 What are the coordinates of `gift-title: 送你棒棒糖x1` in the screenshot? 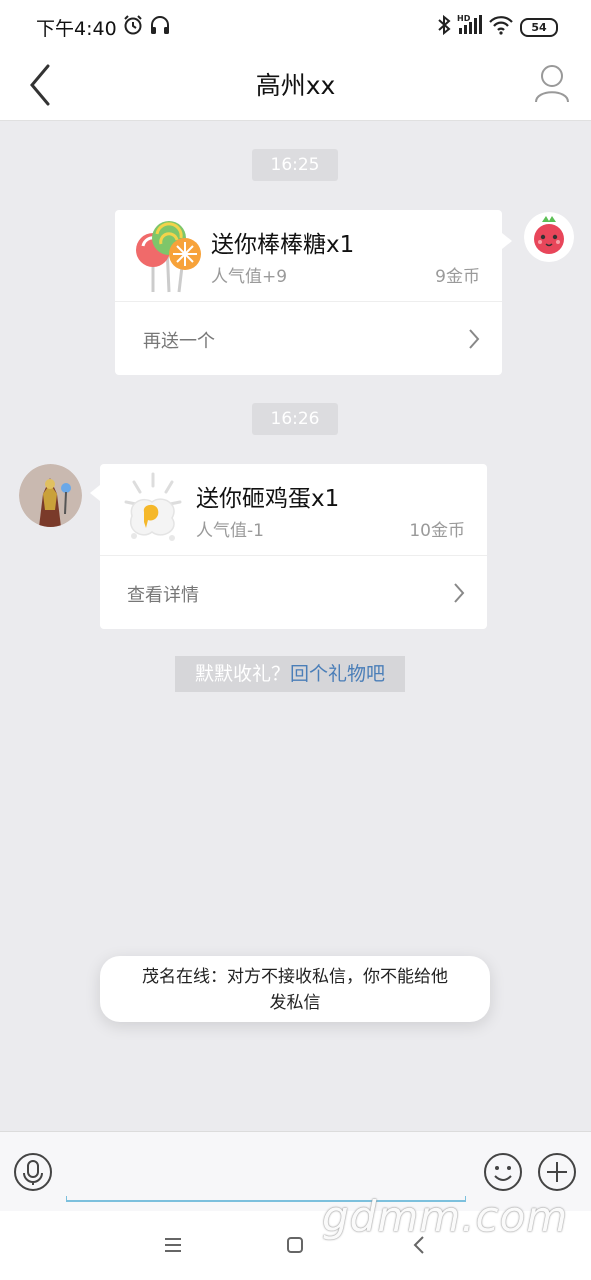 It's located at (283, 245).